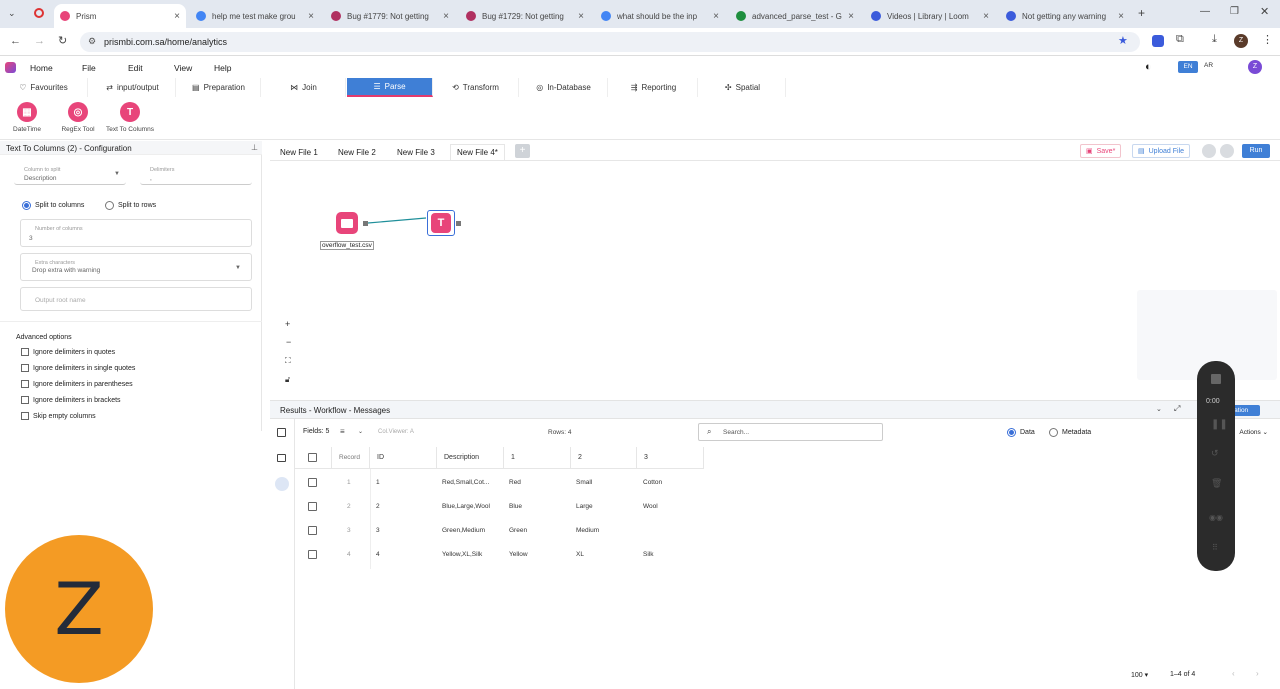 The image size is (1280, 689). Describe the element at coordinates (1227, 151) in the screenshot. I see `redo-icon` at that location.